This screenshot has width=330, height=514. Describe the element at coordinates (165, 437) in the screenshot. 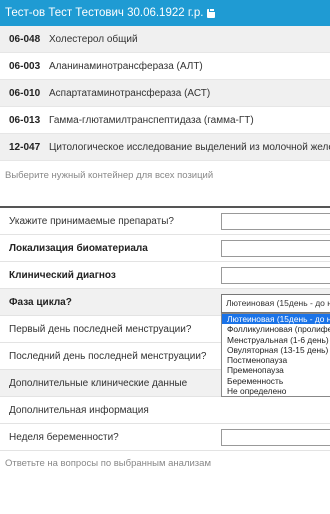

I see `pregnancy-week-row: Неделя беременности?` at that location.